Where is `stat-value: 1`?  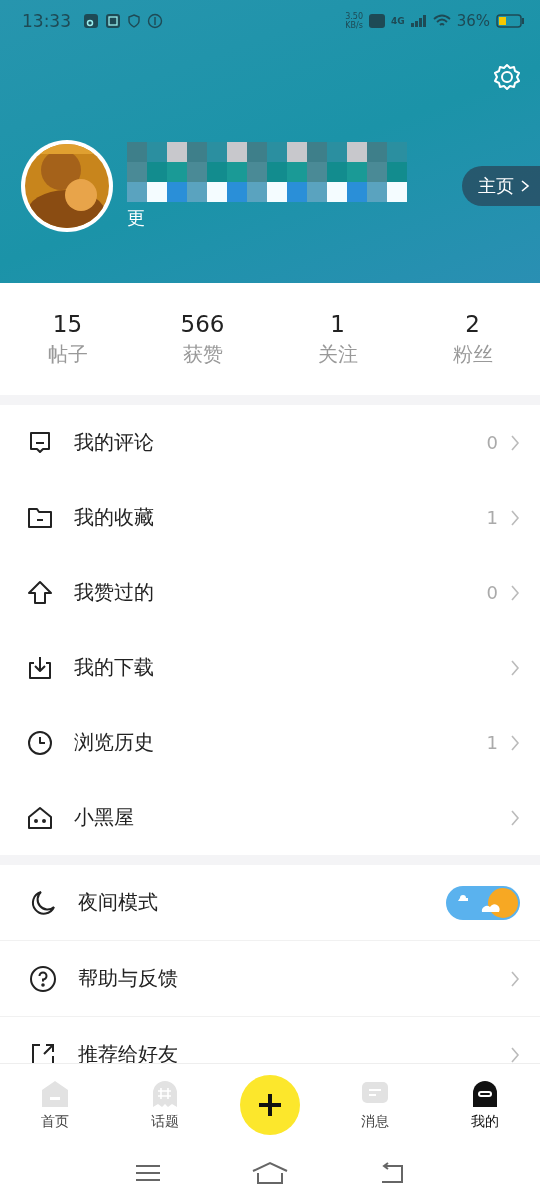 stat-value: 1 is located at coordinates (337, 323).